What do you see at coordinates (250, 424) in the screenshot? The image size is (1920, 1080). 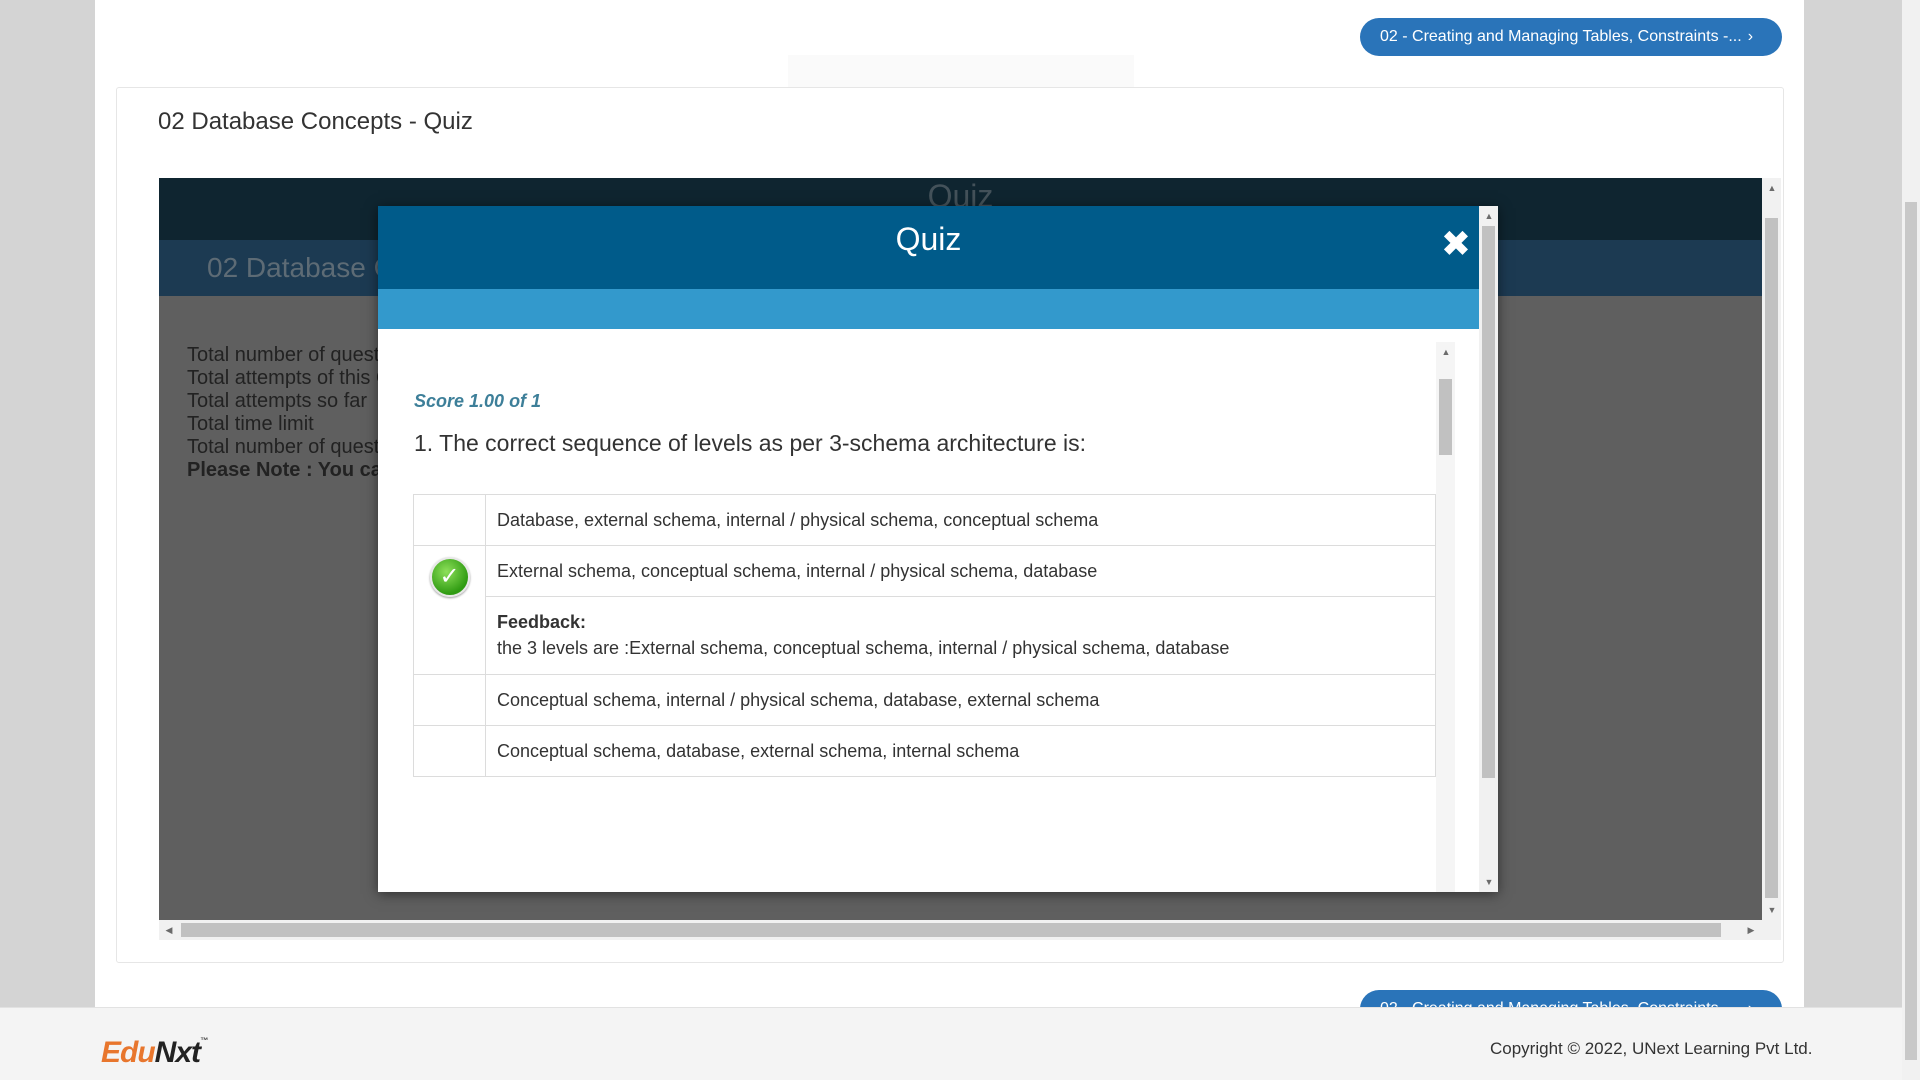 I see `info-time-limit: Total time limit` at bounding box center [250, 424].